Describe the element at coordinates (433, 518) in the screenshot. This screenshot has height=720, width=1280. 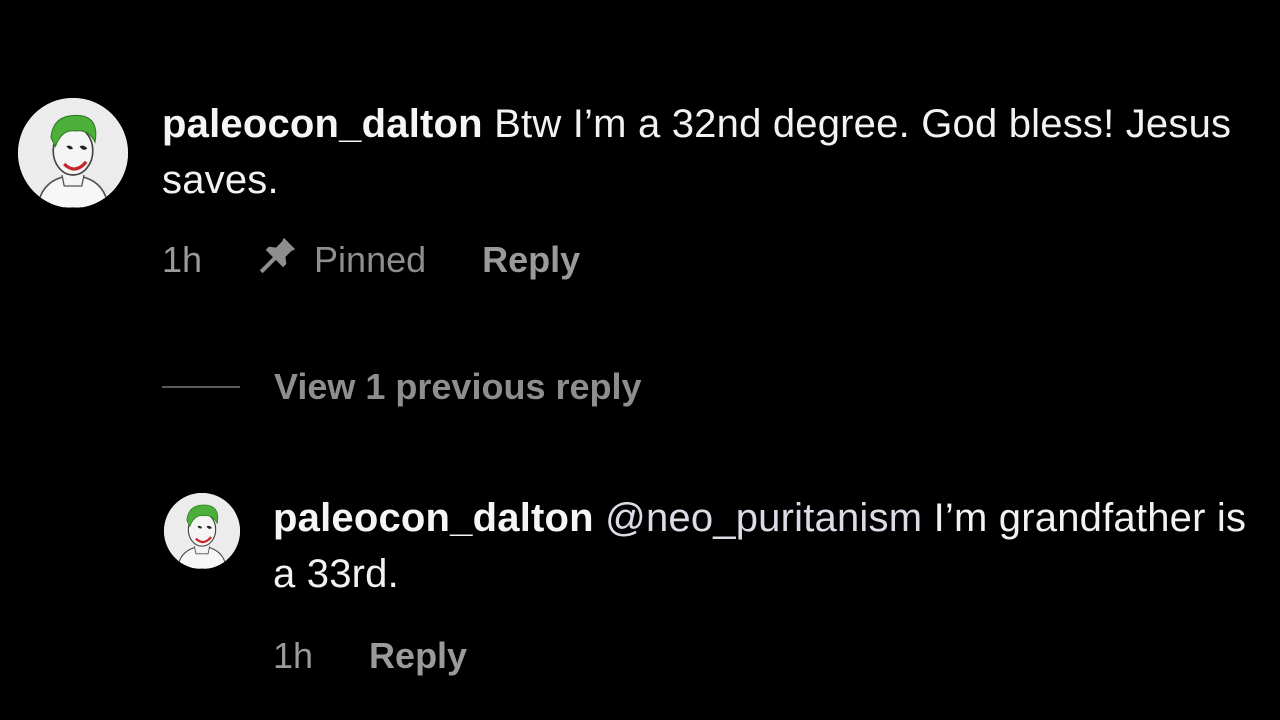
I see `reply-username: paleocon_dalton` at that location.